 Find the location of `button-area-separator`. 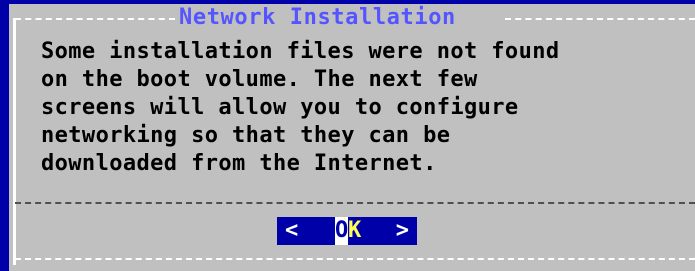

button-area-separator is located at coordinates (355, 203).